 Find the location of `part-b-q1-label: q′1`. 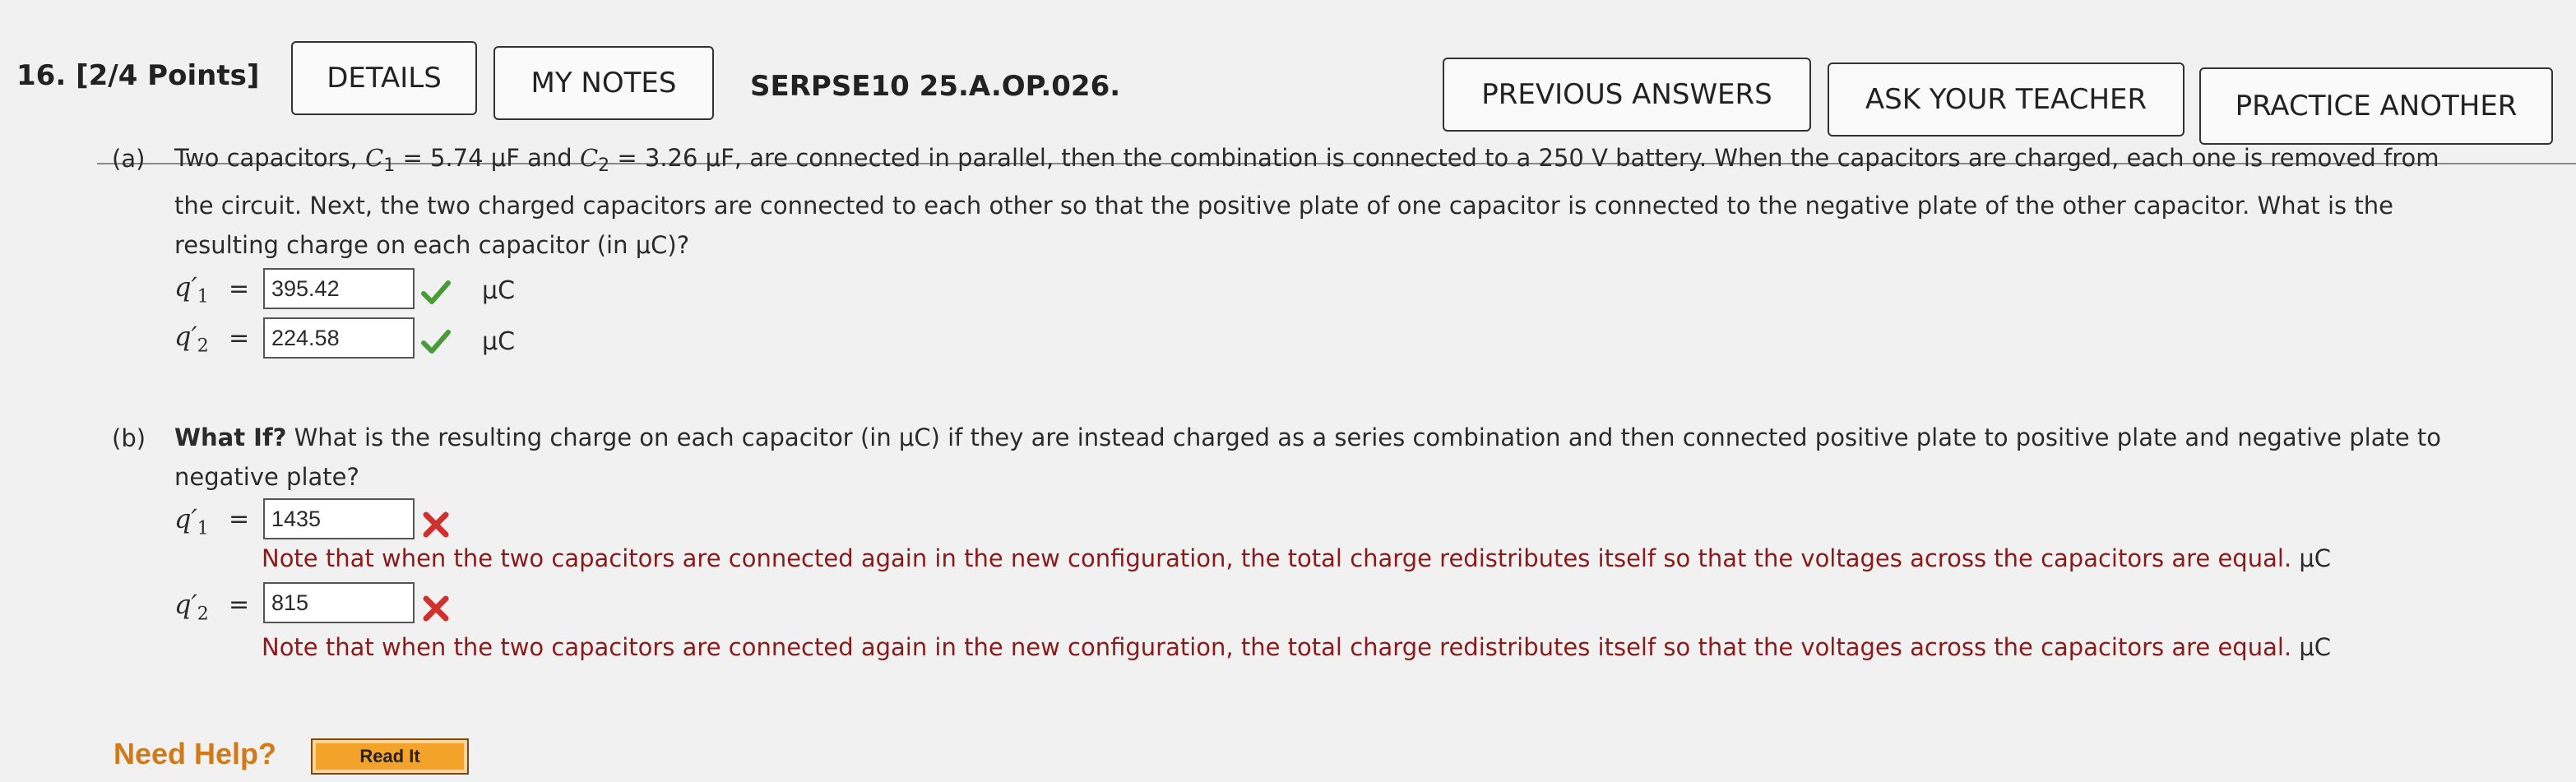

part-b-q1-label: q′1 is located at coordinates (192, 521).